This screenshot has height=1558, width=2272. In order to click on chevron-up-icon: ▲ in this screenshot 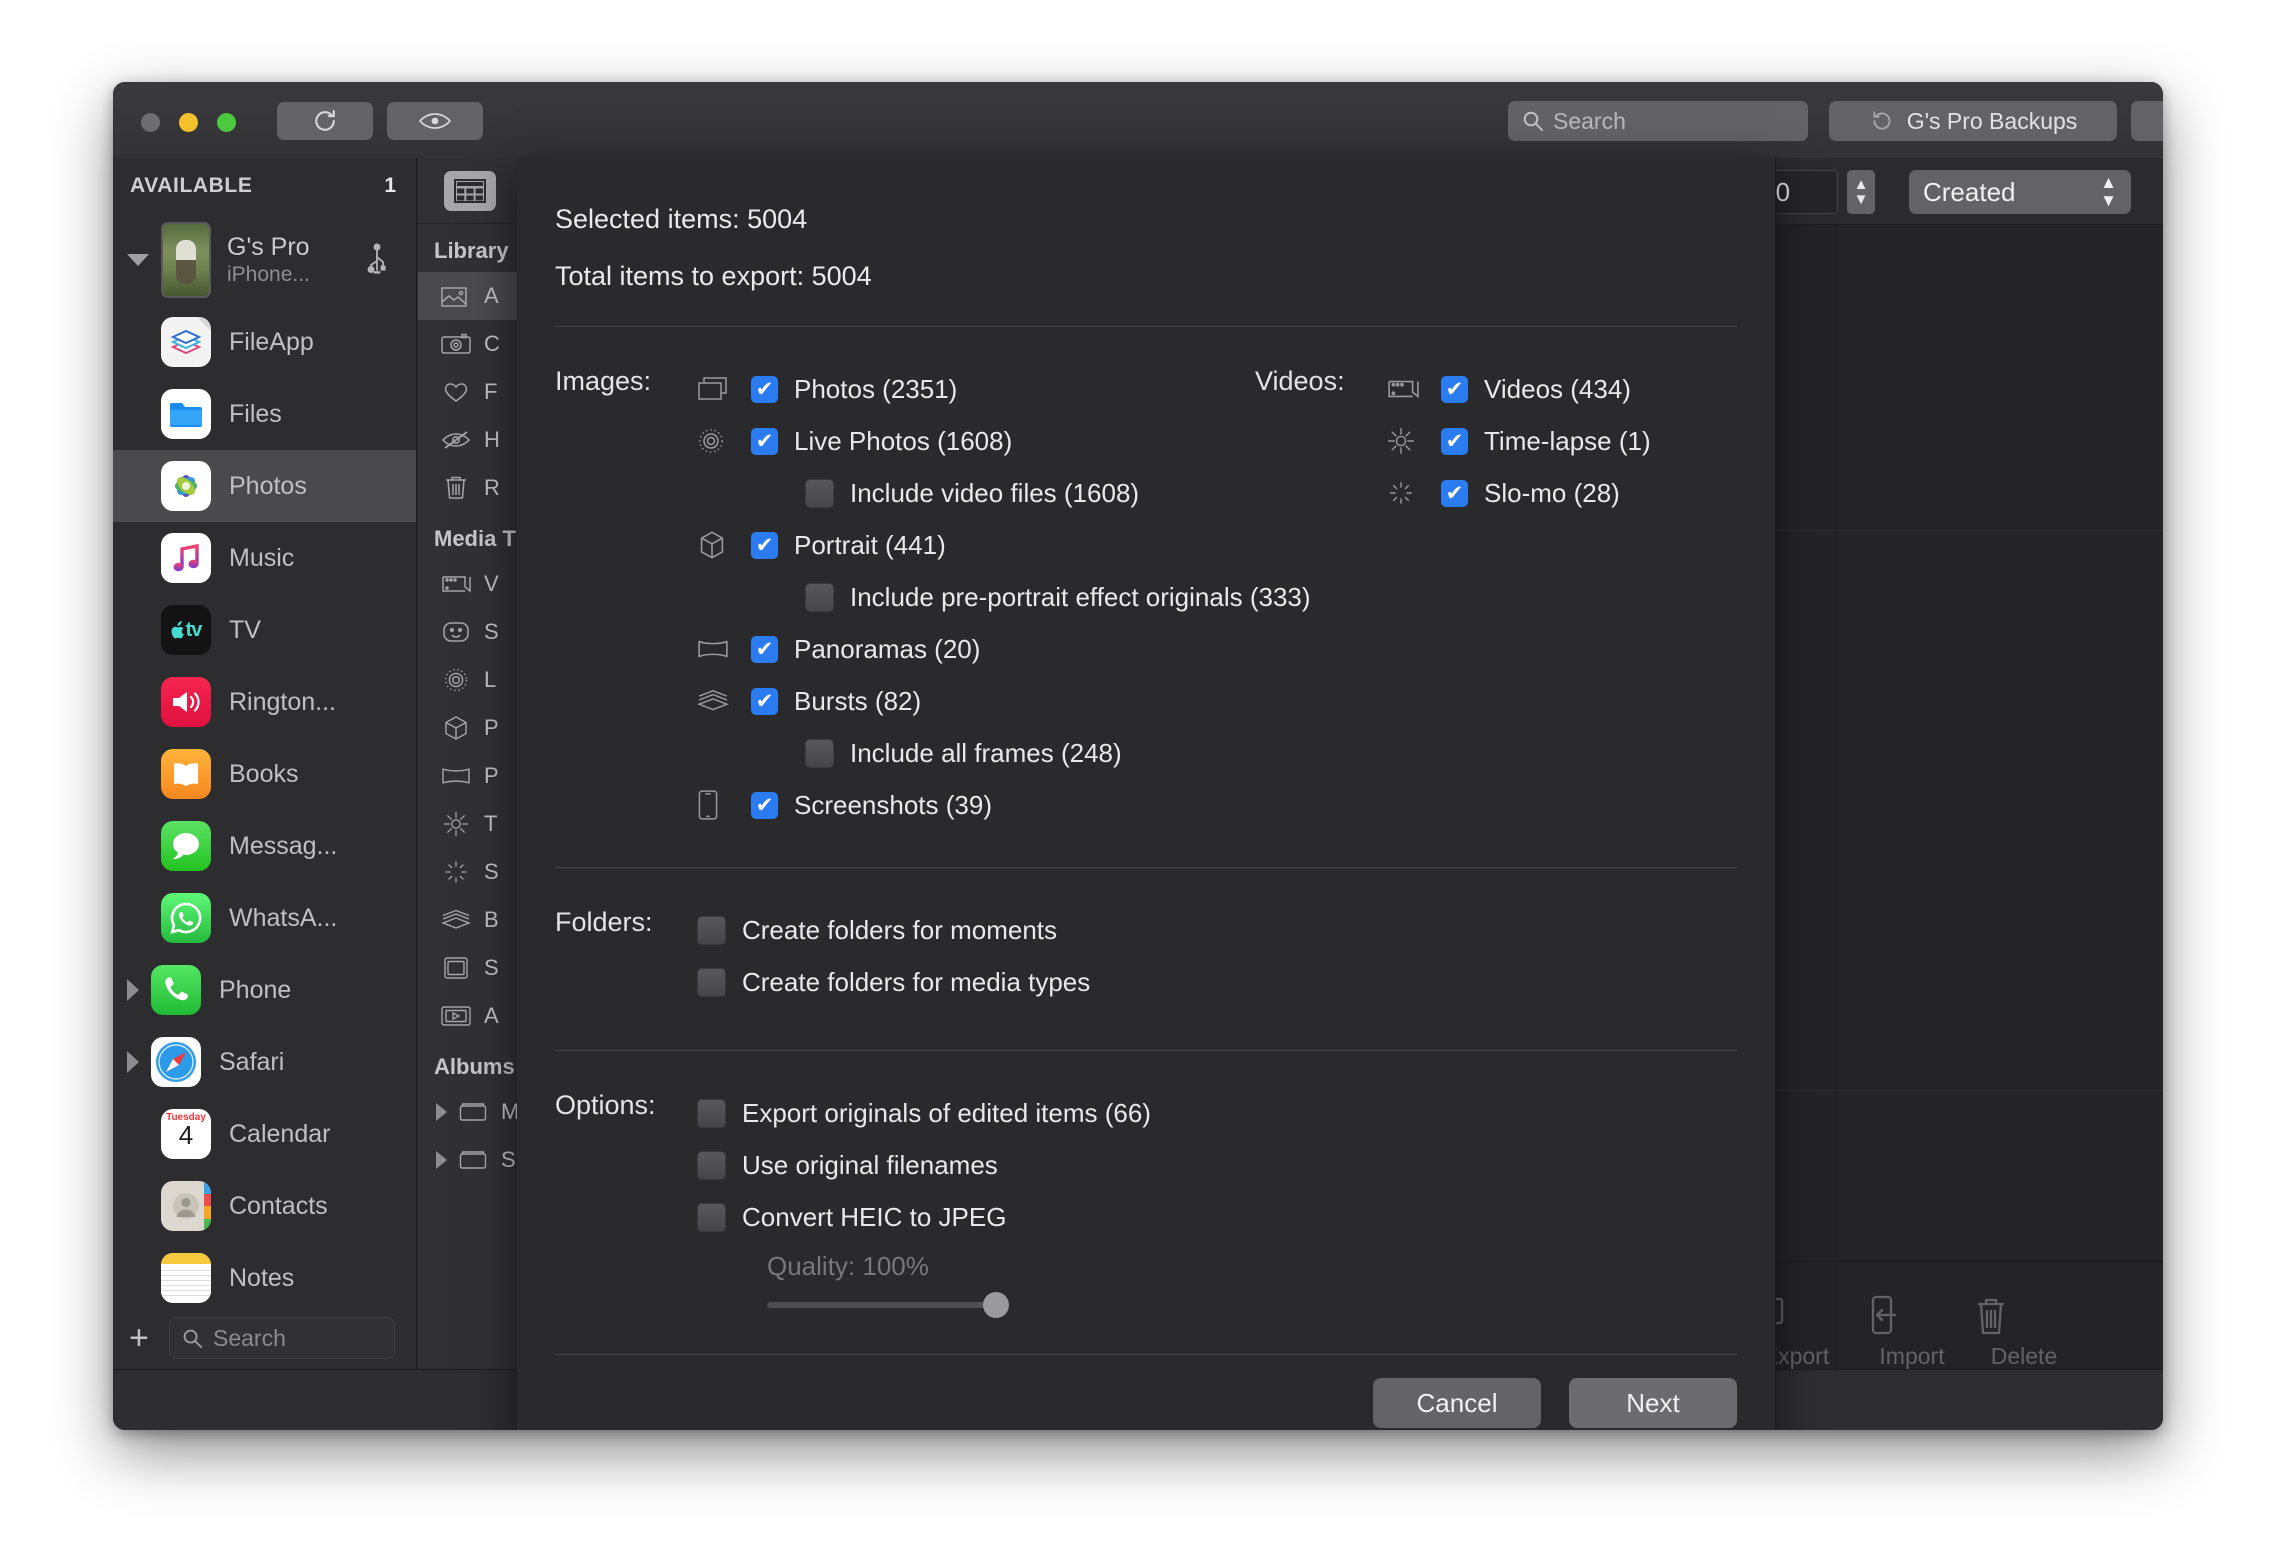, I will do `click(1861, 184)`.